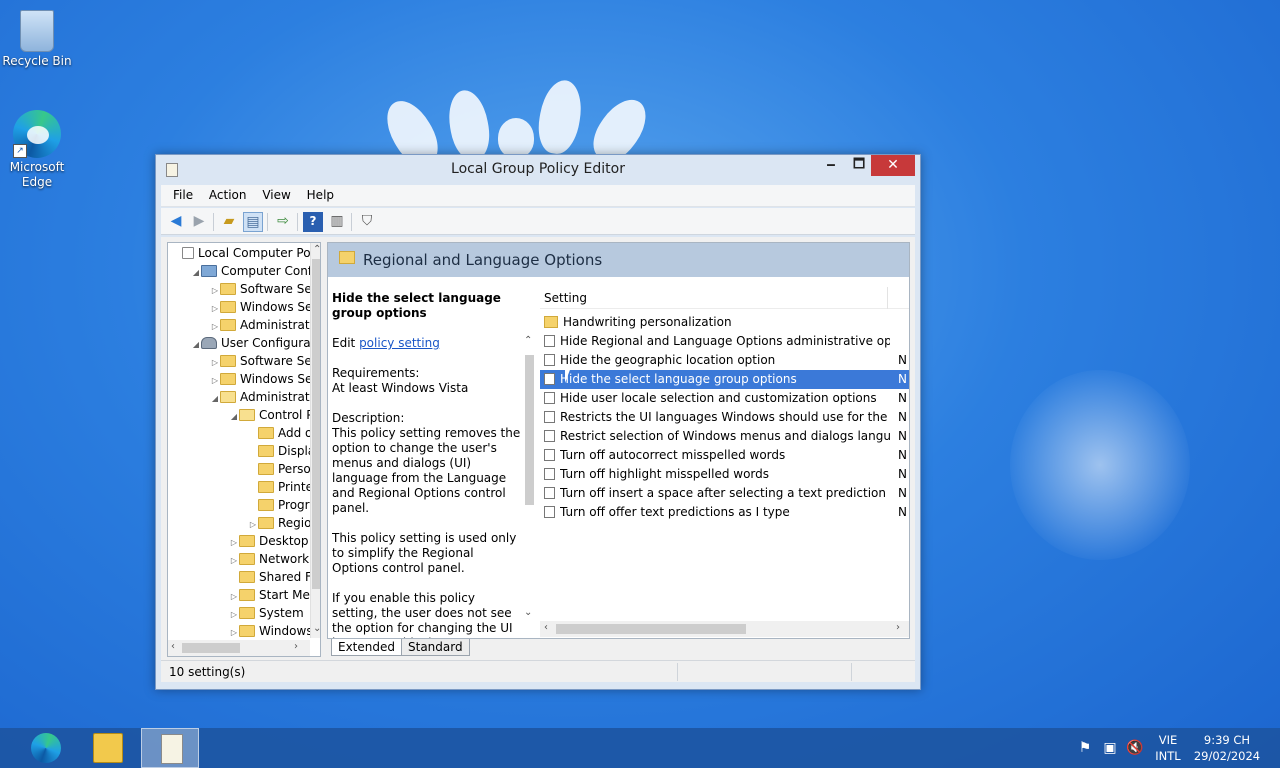 The height and width of the screenshot is (768, 1280). Describe the element at coordinates (366, 647) in the screenshot. I see `tab-extended: Extended` at that location.